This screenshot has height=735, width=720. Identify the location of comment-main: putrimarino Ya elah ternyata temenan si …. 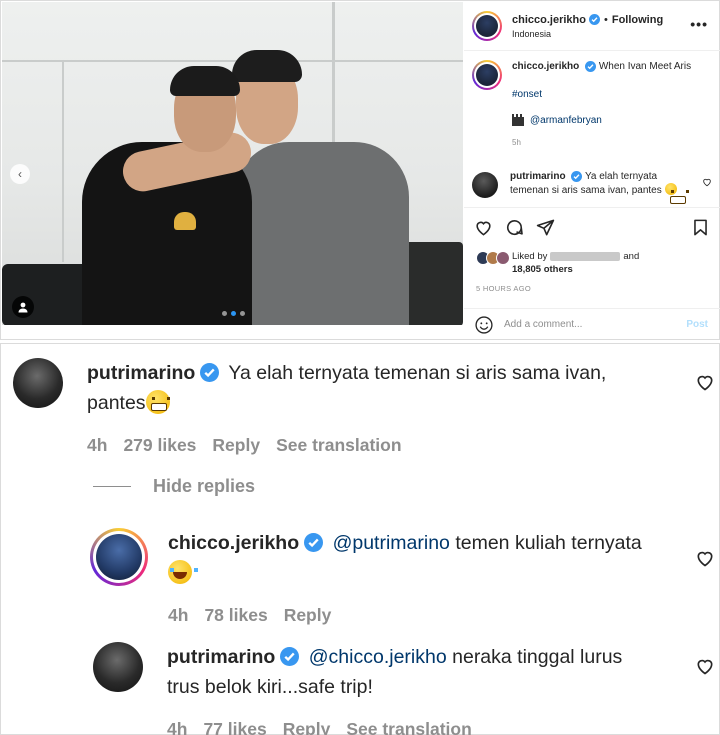
(358, 409).